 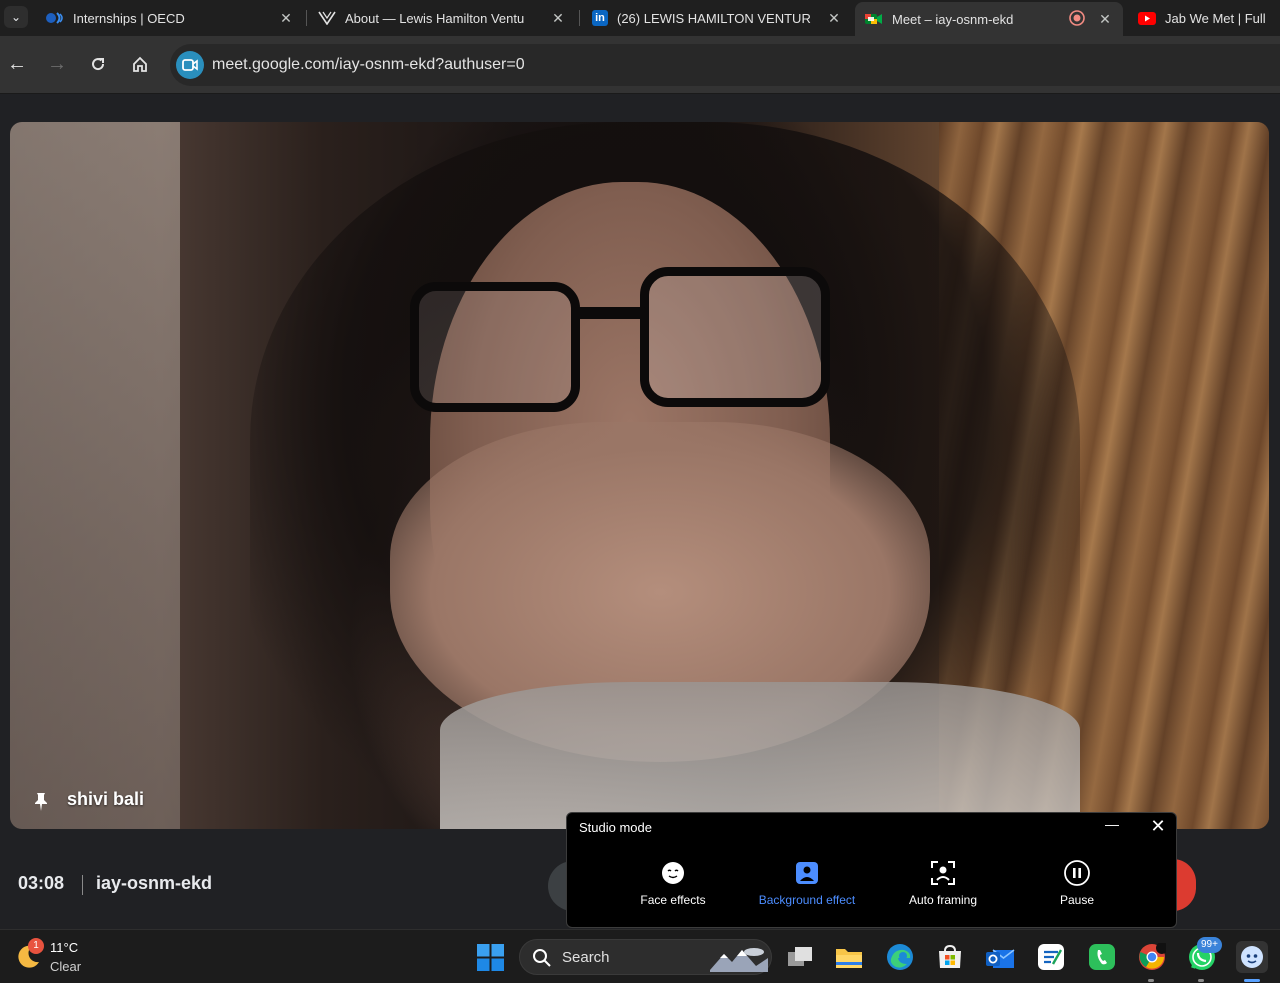 I want to click on video-glasses-bridge, so click(x=610, y=313).